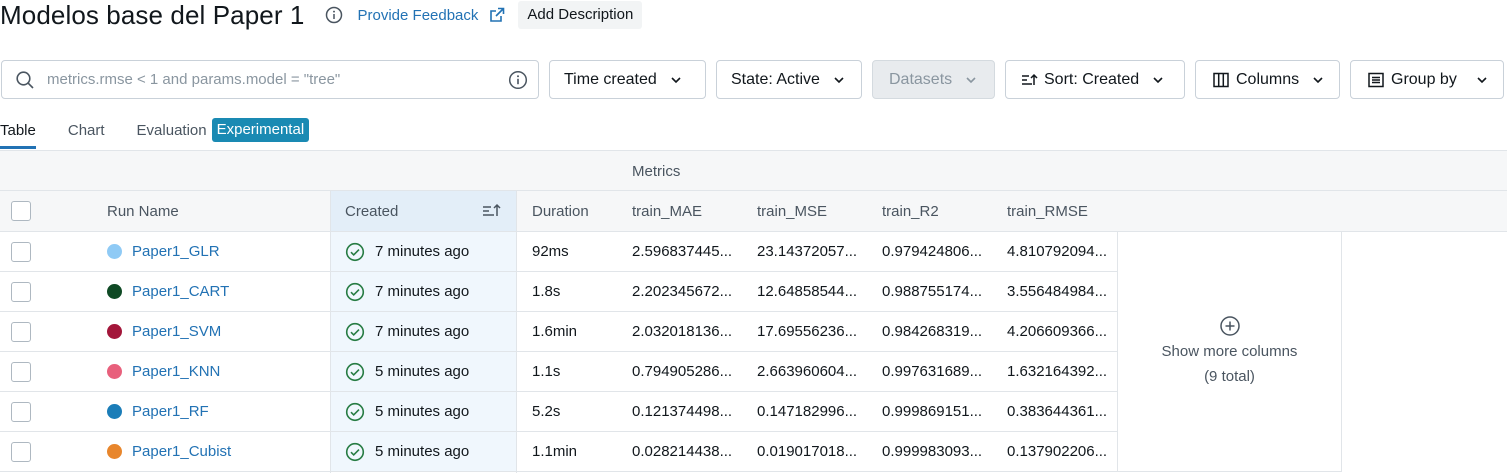  What do you see at coordinates (372, 211) in the screenshot?
I see `created-header-label: Created` at bounding box center [372, 211].